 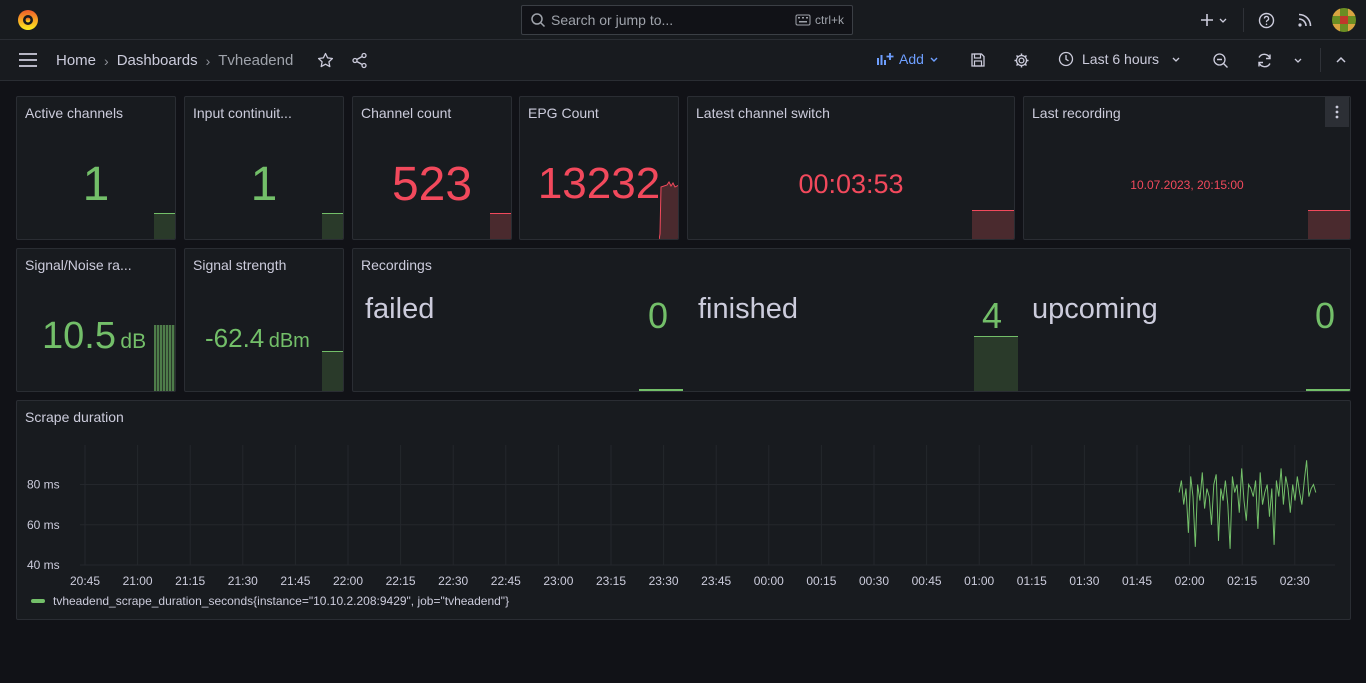 I want to click on clock-icon, so click(x=1066, y=59).